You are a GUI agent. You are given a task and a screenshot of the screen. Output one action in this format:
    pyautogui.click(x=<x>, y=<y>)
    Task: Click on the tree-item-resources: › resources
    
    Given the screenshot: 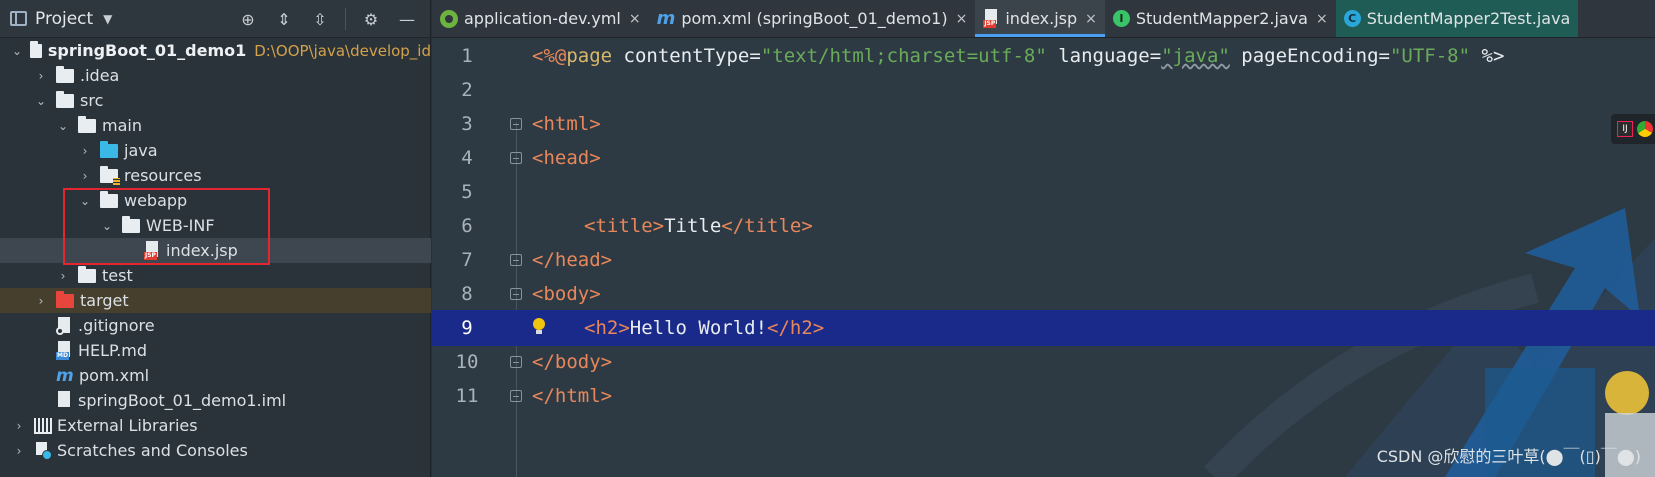 What is the action you would take?
    pyautogui.click(x=215, y=175)
    